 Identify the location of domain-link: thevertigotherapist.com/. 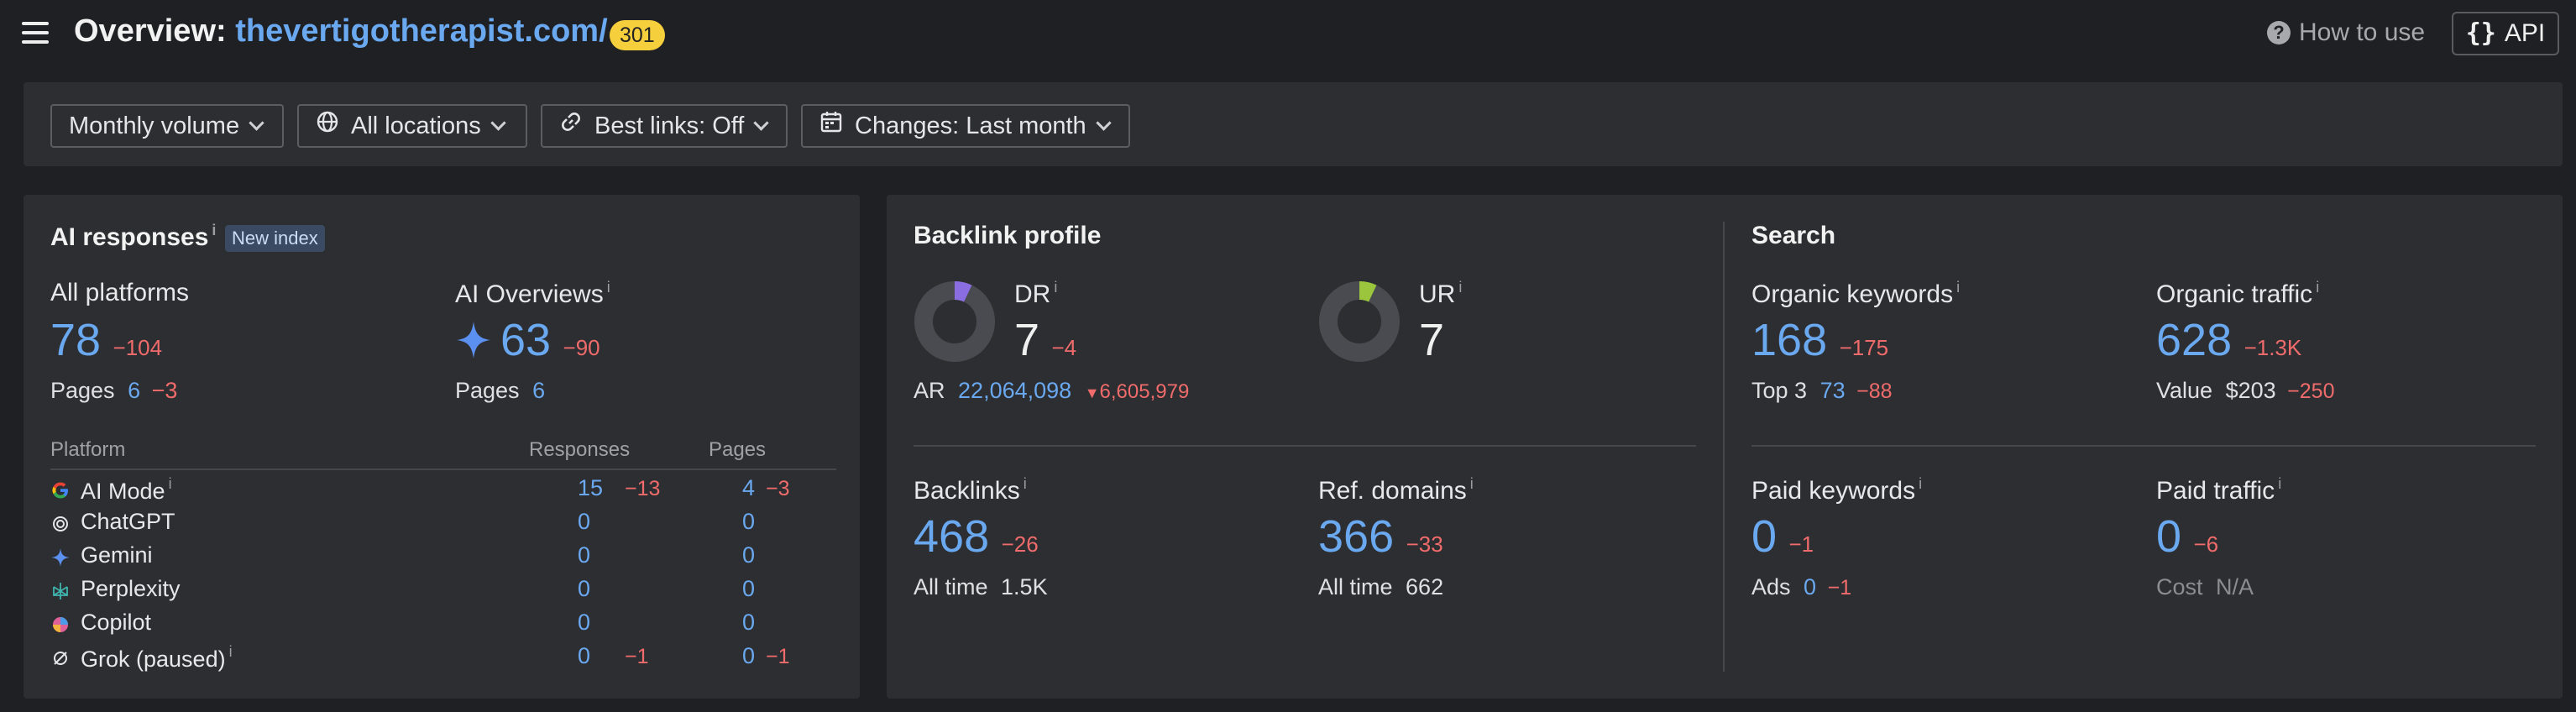
(421, 31).